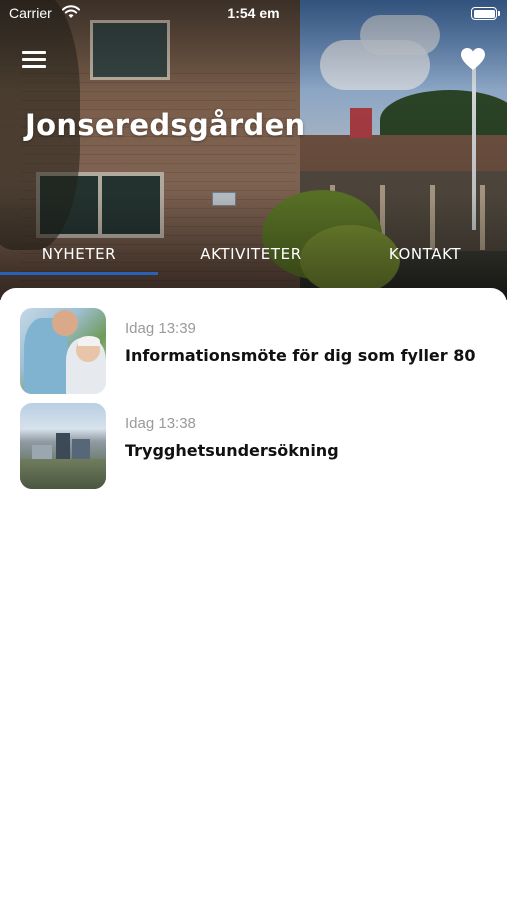  Describe the element at coordinates (232, 450) in the screenshot. I see `news-title: Trygghetsundersökning` at that location.